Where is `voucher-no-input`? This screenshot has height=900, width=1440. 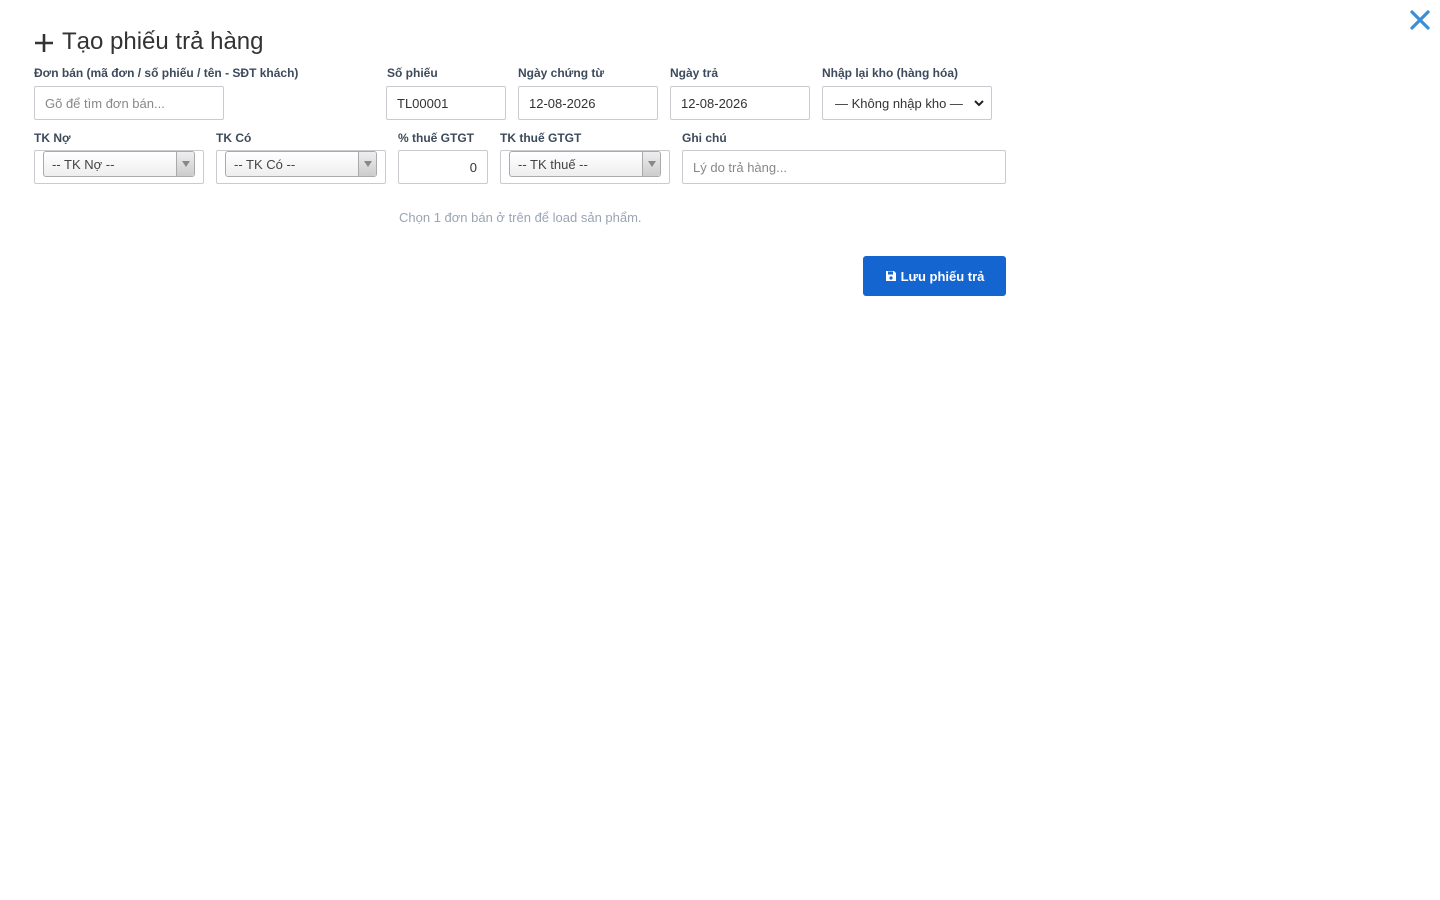 voucher-no-input is located at coordinates (446, 103).